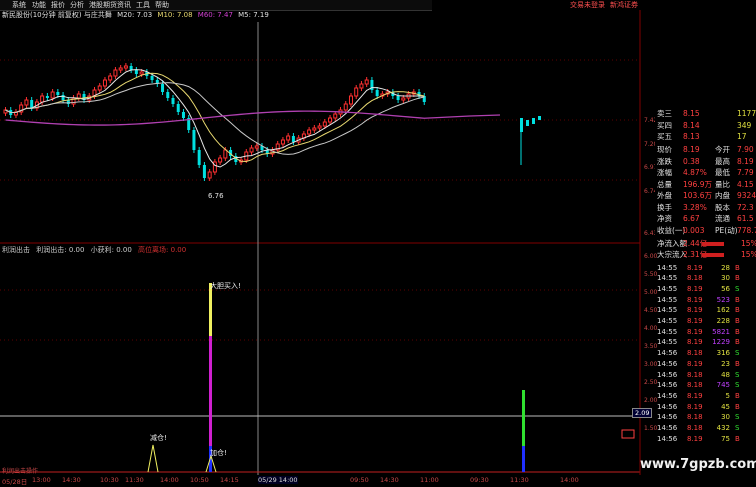  I want to click on quote-label: 流通, so click(722, 218).